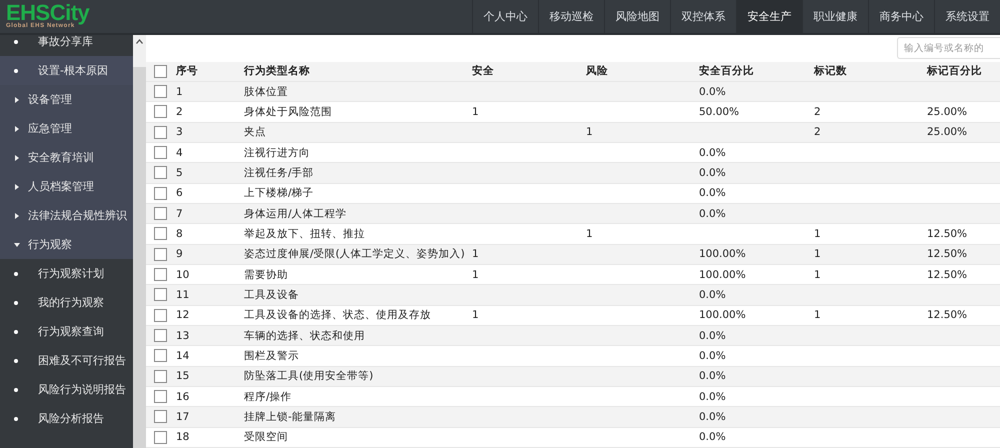 The height and width of the screenshot is (448, 1000). Describe the element at coordinates (180, 132) in the screenshot. I see `table-cell-text: 3` at that location.